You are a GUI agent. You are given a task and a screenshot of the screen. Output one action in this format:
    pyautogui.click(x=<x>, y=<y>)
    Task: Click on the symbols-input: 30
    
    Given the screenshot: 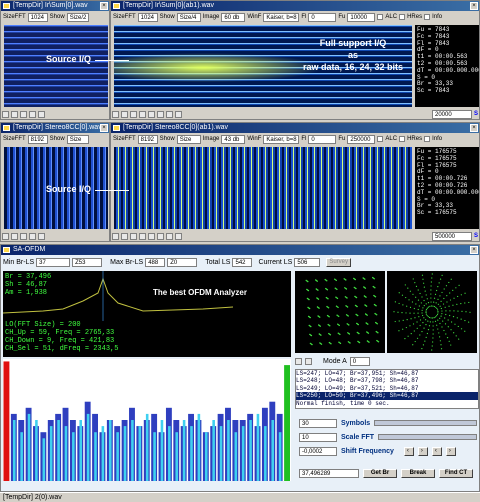 What is the action you would take?
    pyautogui.click(x=318, y=423)
    